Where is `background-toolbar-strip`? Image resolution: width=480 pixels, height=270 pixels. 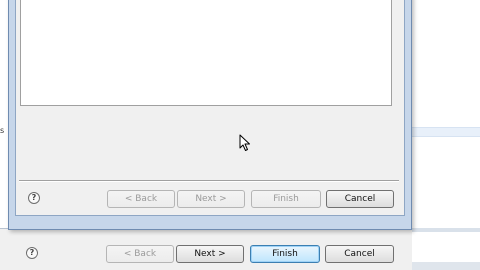
background-toolbar-strip is located at coordinates (444, 230).